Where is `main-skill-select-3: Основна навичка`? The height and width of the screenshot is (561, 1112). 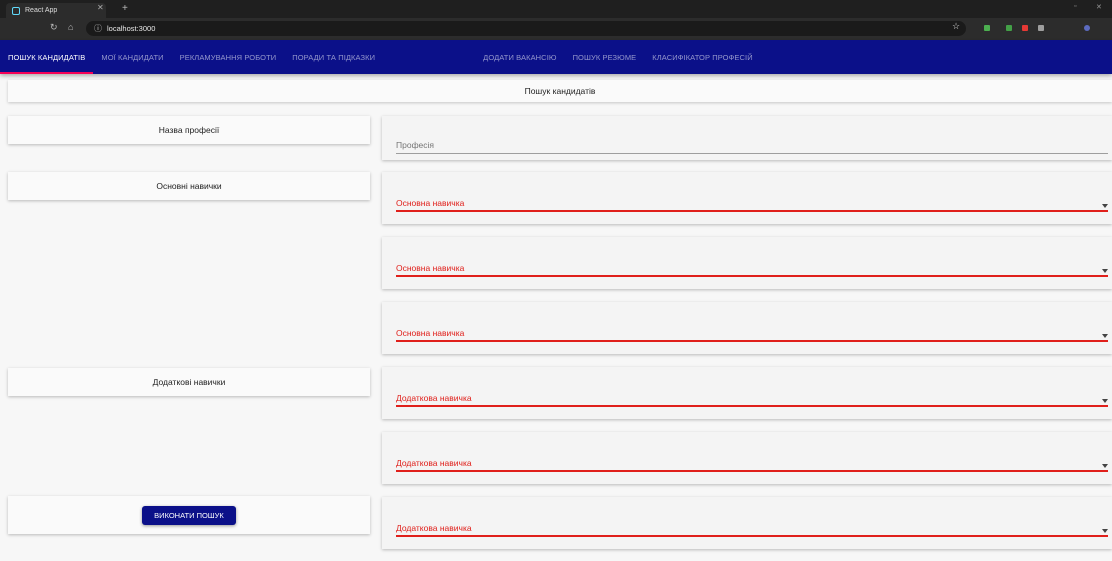
main-skill-select-3: Основна навичка is located at coordinates (752, 332).